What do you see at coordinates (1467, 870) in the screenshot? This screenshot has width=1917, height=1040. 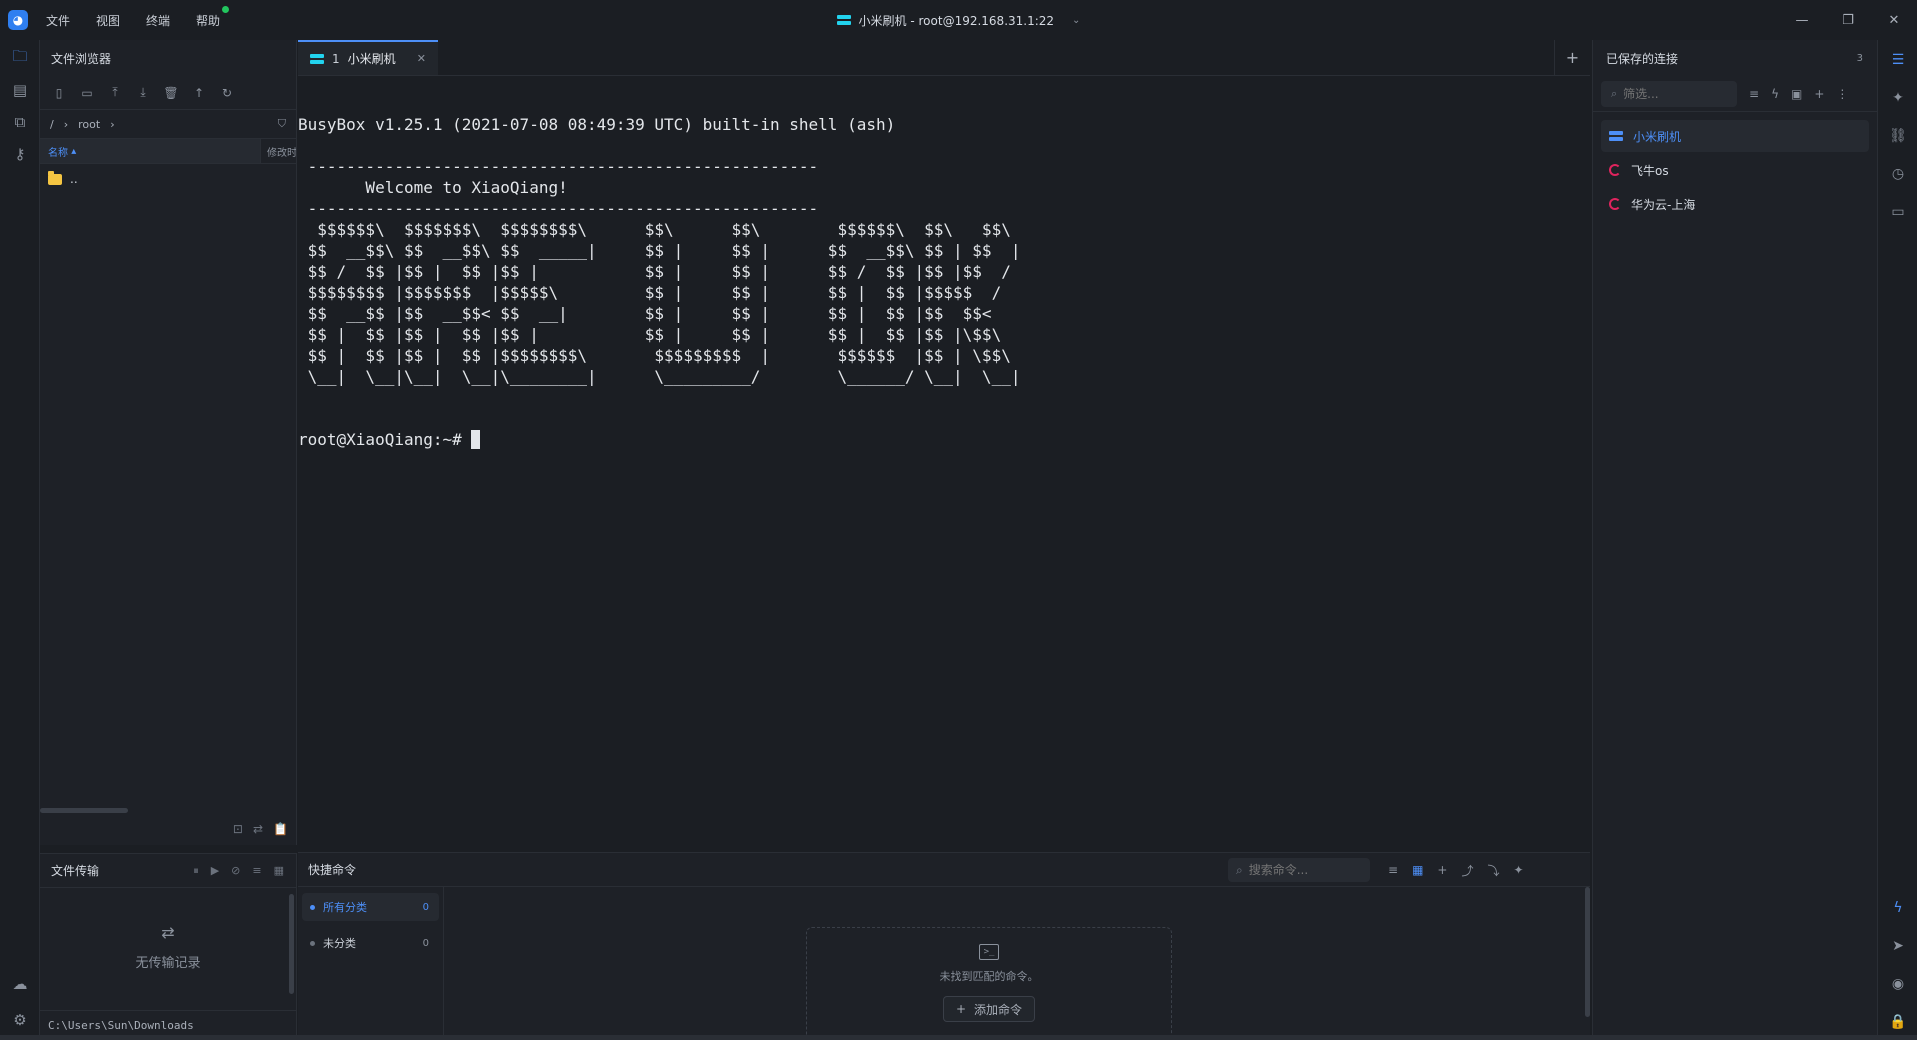 I see `export-icon: ⤴` at bounding box center [1467, 870].